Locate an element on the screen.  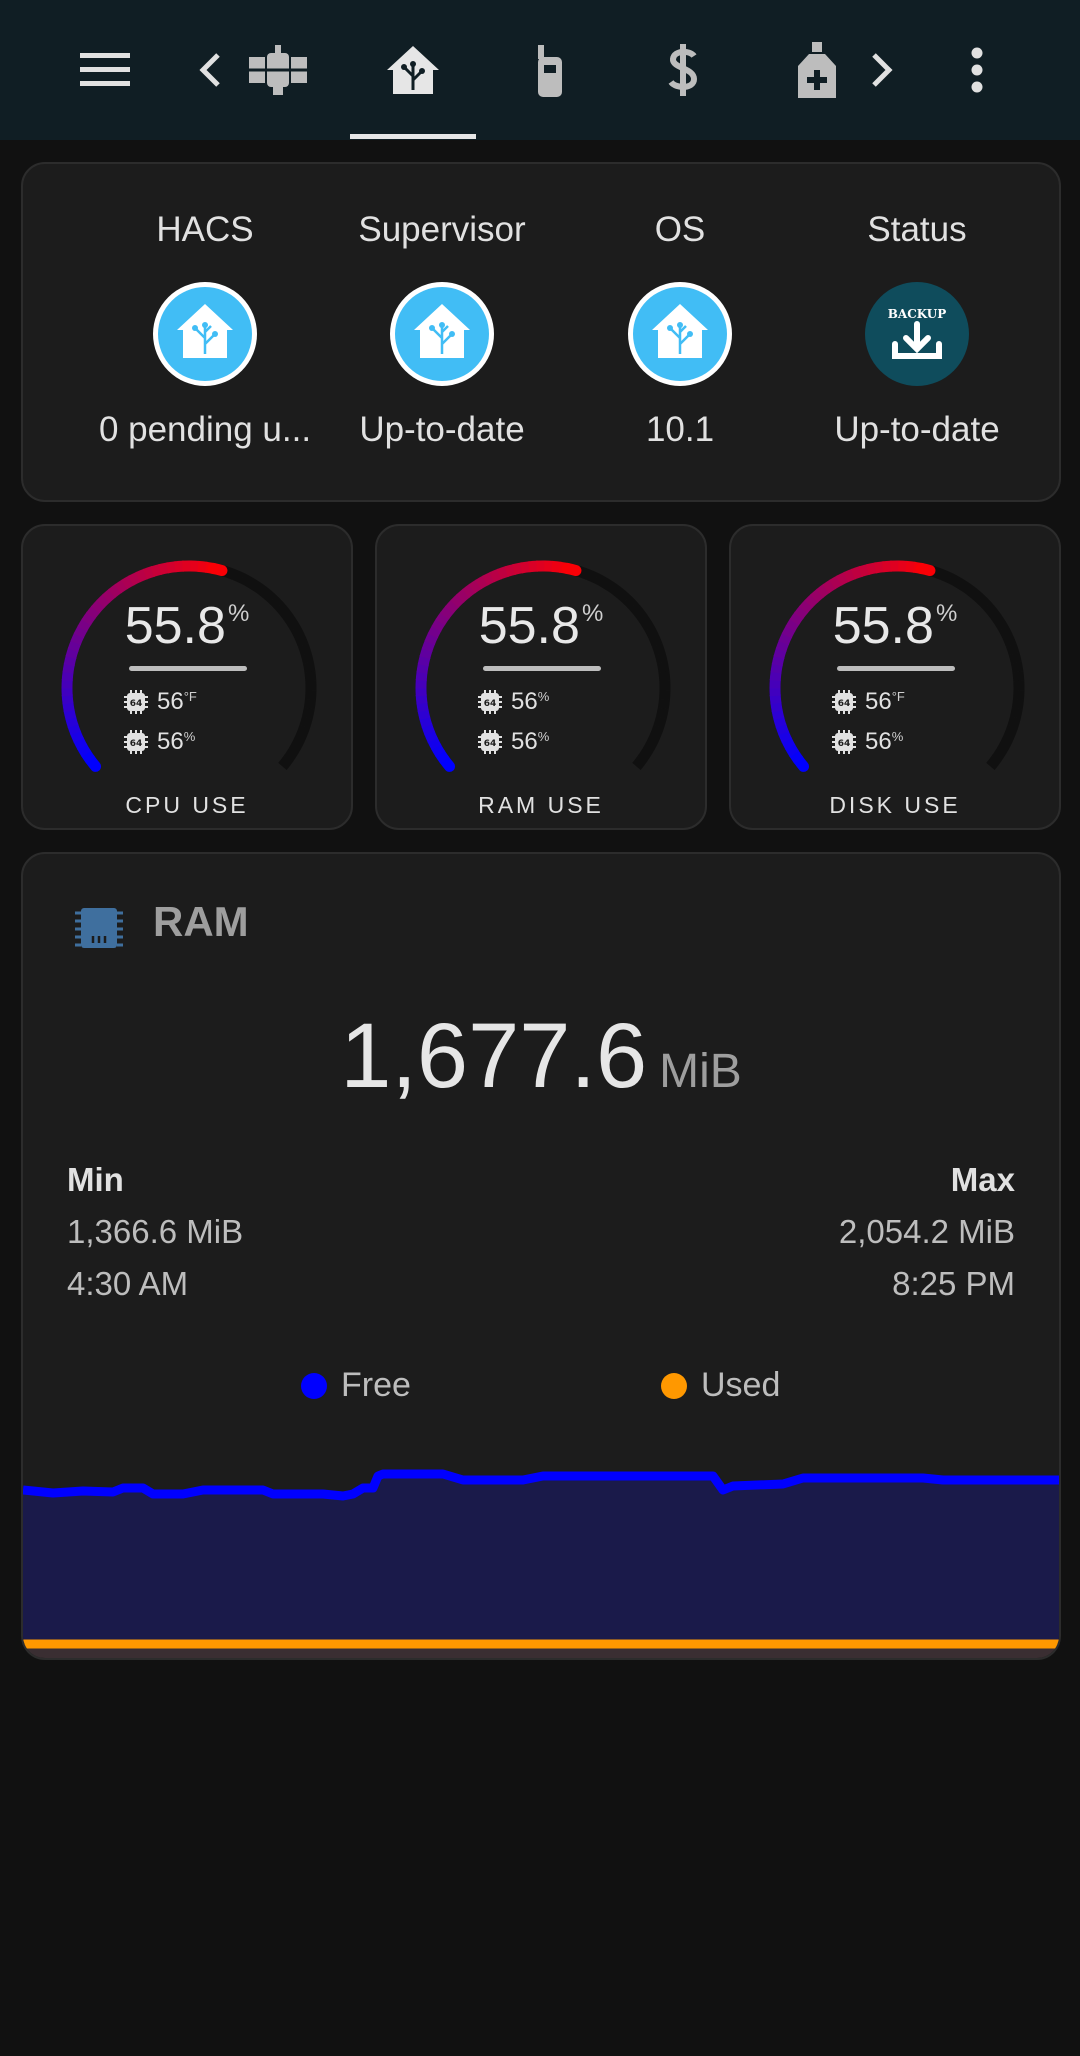
gauge-label: RAM USE is located at coordinates (541, 805).